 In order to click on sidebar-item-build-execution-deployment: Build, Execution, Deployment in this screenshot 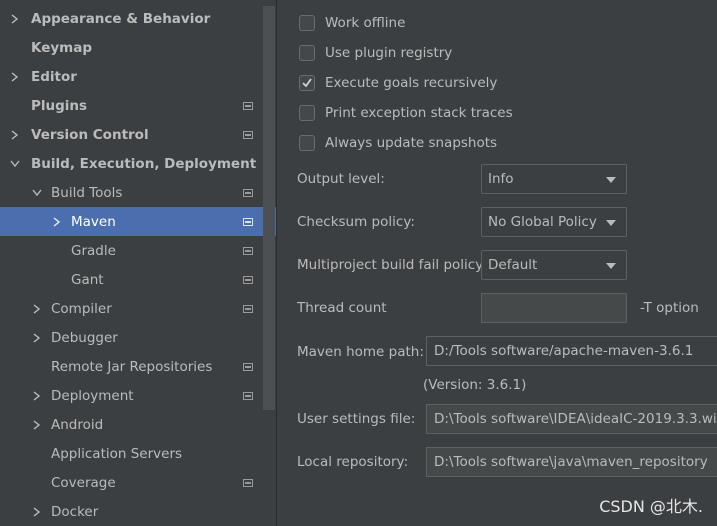, I will do `click(138, 163)`.